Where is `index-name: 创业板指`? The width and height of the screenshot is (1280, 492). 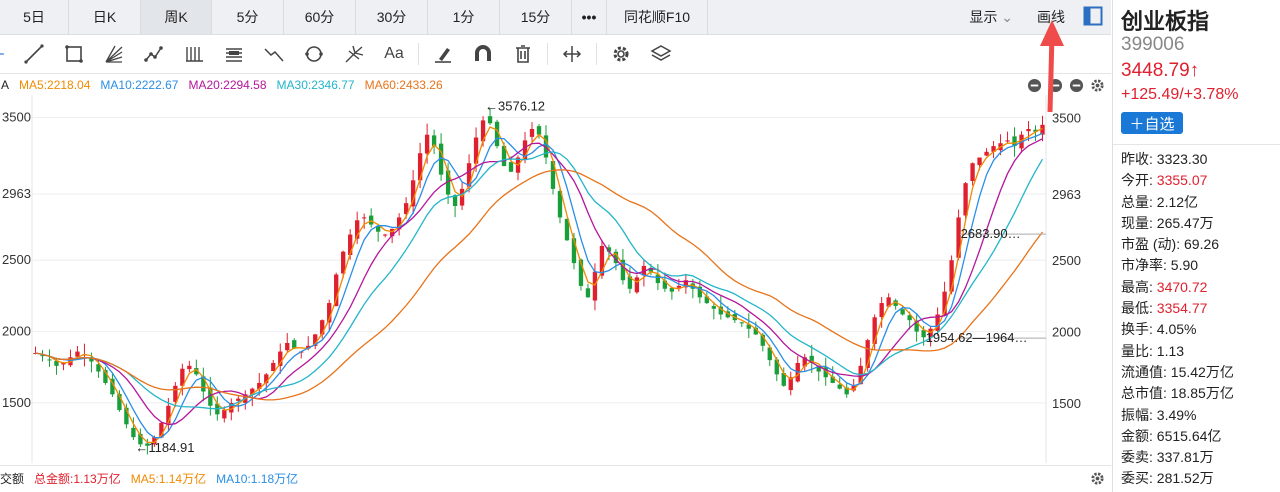
index-name: 创业板指 is located at coordinates (1165, 21).